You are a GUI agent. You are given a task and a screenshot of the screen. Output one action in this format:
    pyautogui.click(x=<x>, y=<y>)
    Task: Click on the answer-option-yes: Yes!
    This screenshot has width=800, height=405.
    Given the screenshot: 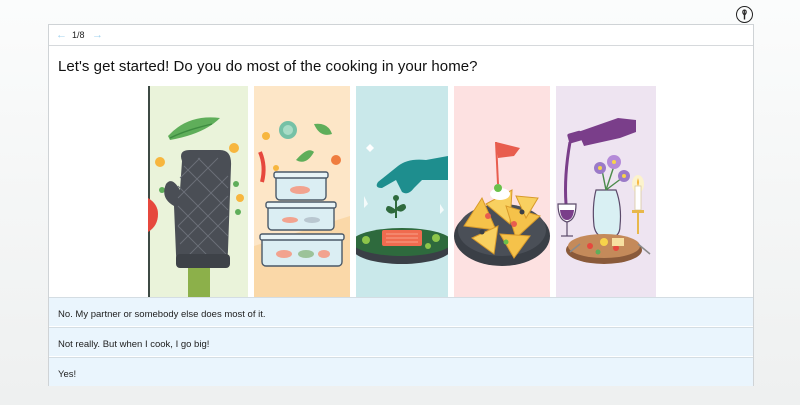 What is the action you would take?
    pyautogui.click(x=401, y=371)
    